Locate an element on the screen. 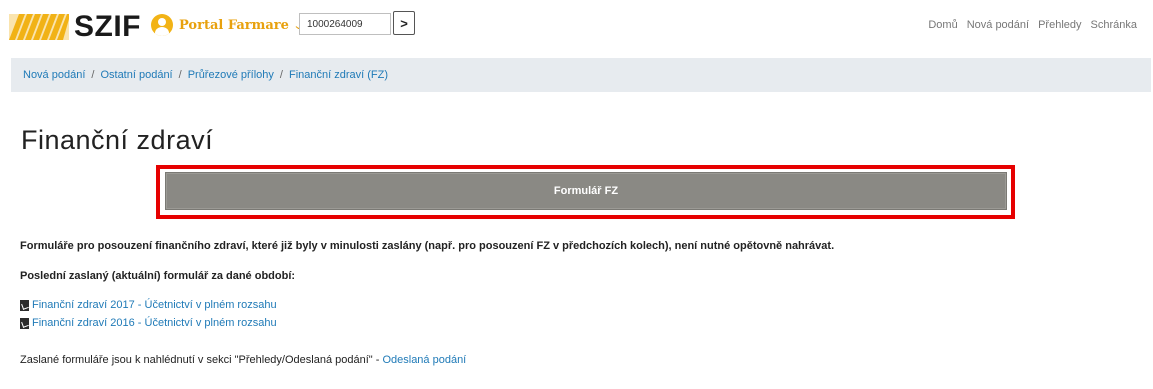 The image size is (1153, 389). formular-fz-button: Formulář FZ is located at coordinates (586, 191).